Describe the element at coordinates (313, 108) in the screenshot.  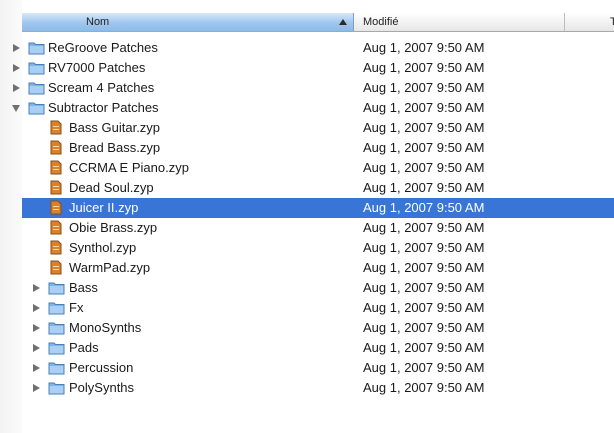
I see `folder-row-expanded: Subtractor Patches Aug 1, 2007 9:50 AM` at that location.